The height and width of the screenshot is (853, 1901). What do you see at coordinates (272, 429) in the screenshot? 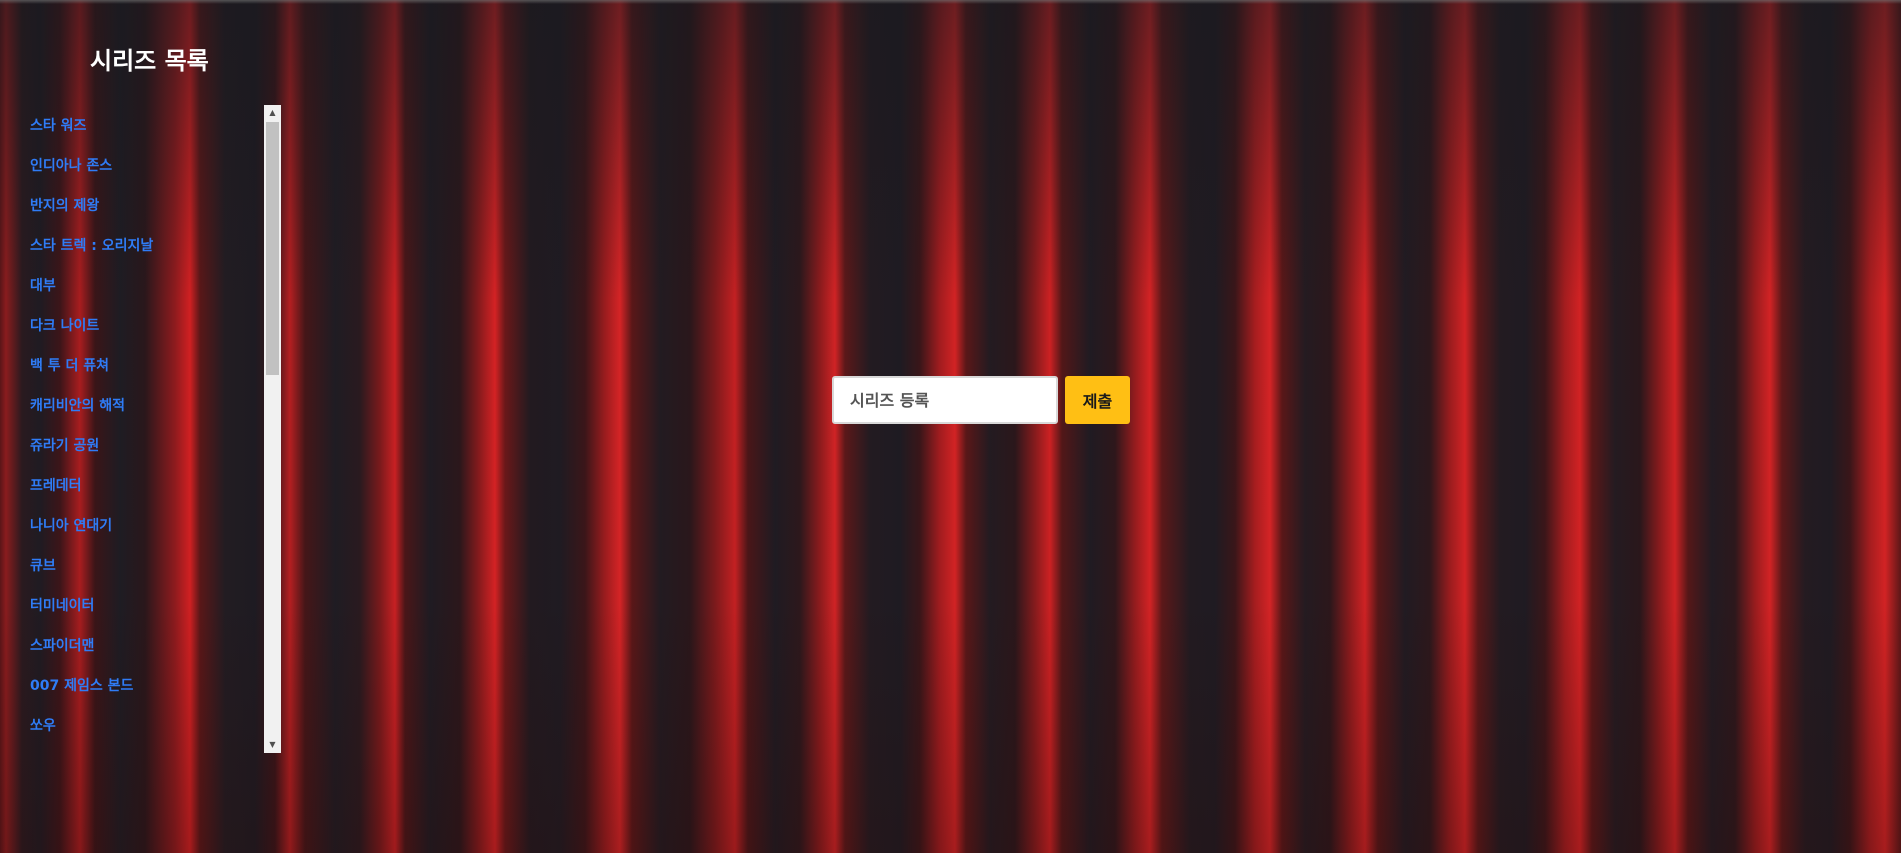
I see `list-scrollbar: ▲ ▼` at bounding box center [272, 429].